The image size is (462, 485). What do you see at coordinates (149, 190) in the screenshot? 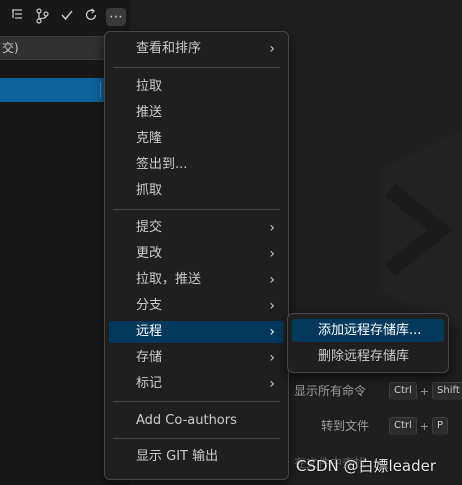
I see `menu-item-label: 抓取` at bounding box center [149, 190].